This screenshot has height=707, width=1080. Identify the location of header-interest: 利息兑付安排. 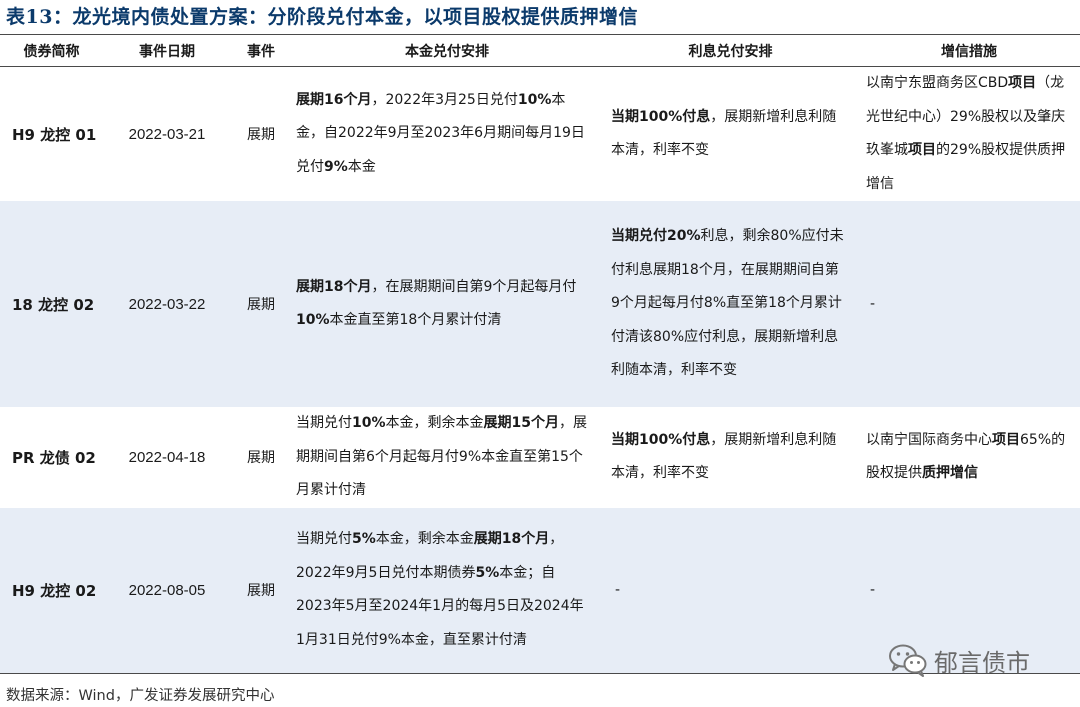
(730, 50).